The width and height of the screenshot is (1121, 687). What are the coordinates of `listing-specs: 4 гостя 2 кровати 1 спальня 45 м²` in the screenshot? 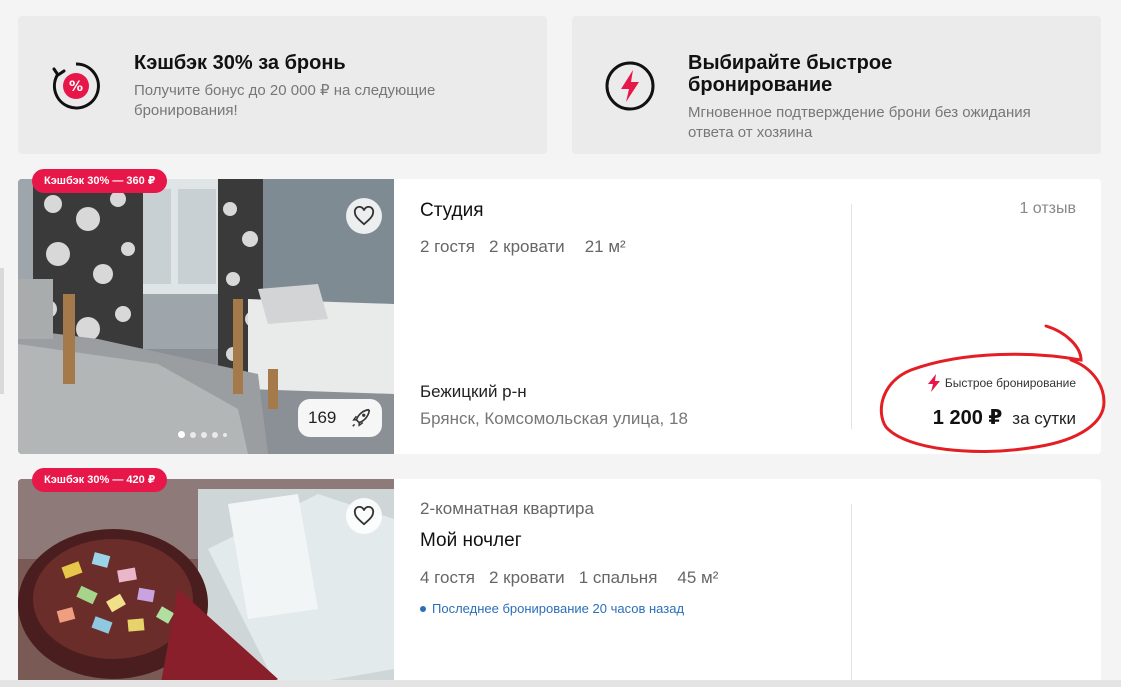 It's located at (569, 578).